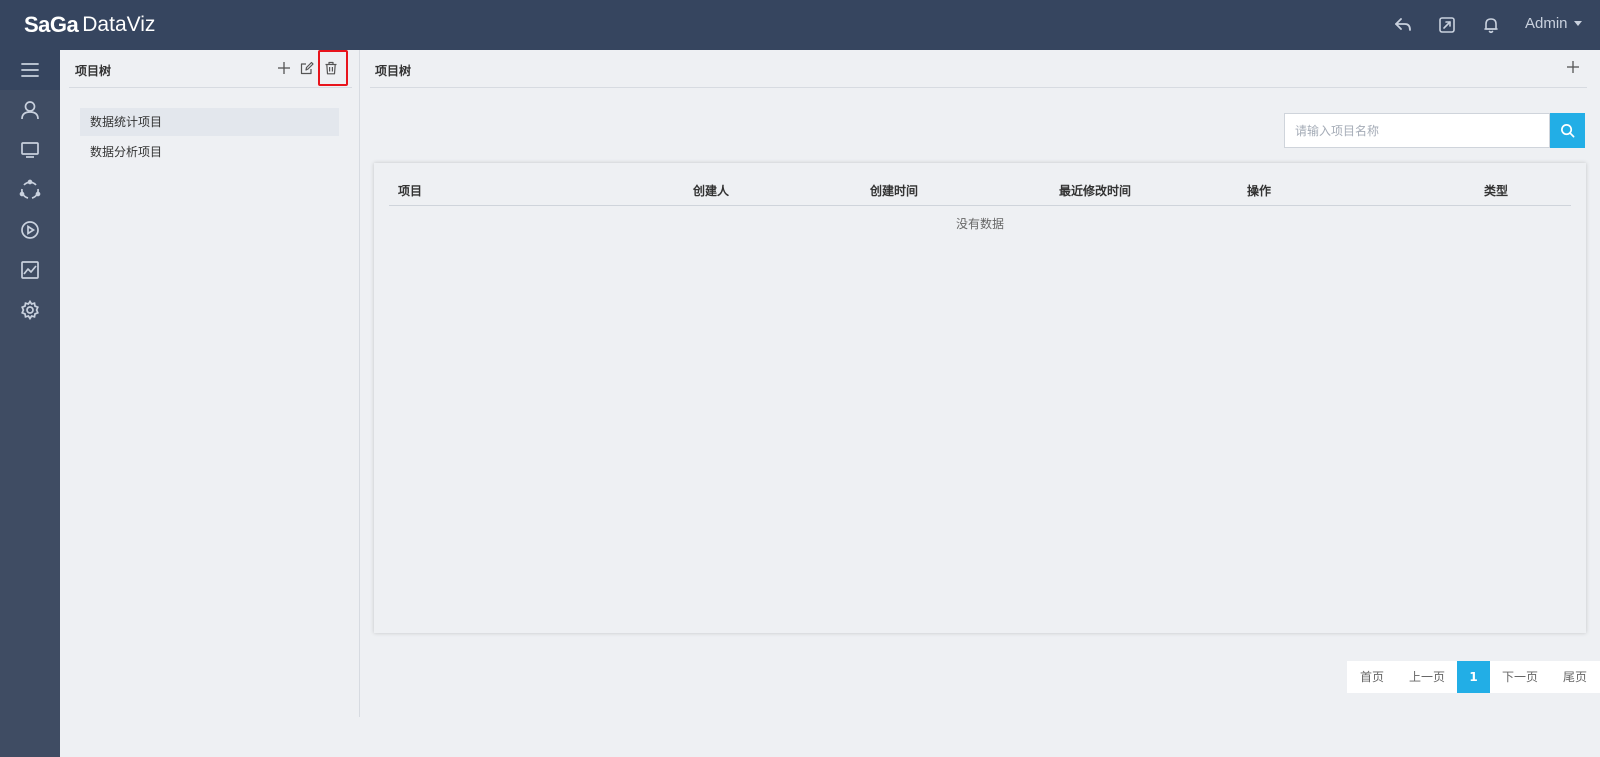 The image size is (1600, 757). What do you see at coordinates (979, 224) in the screenshot?
I see `empty-table-message: 没有数据` at bounding box center [979, 224].